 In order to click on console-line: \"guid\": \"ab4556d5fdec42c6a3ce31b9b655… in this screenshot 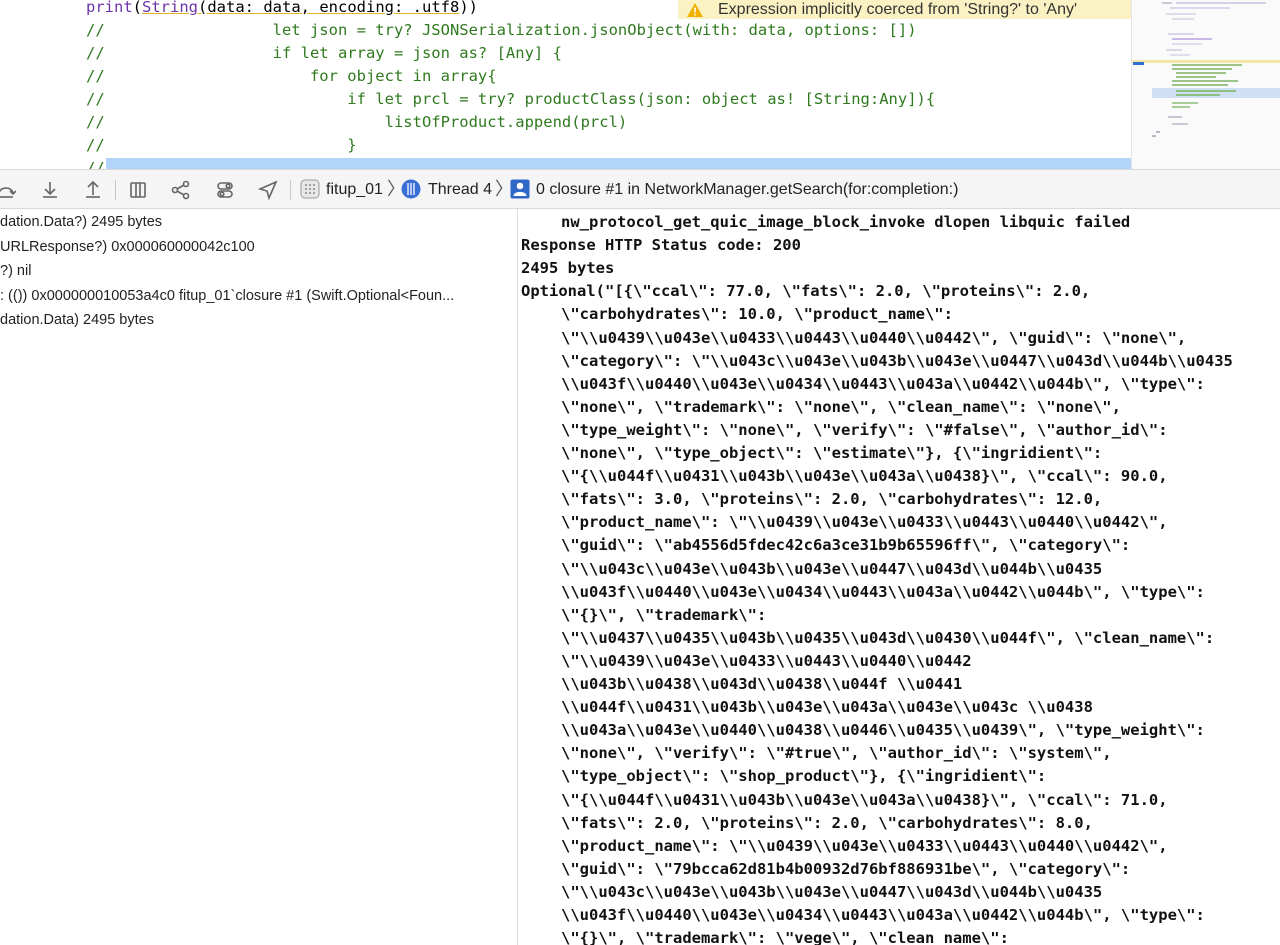, I will do `click(846, 545)`.